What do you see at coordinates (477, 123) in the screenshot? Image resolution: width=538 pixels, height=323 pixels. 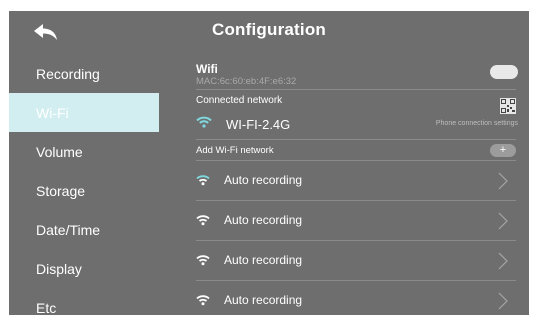 I see `phone-connection-settings-link: Phone connection settings` at bounding box center [477, 123].